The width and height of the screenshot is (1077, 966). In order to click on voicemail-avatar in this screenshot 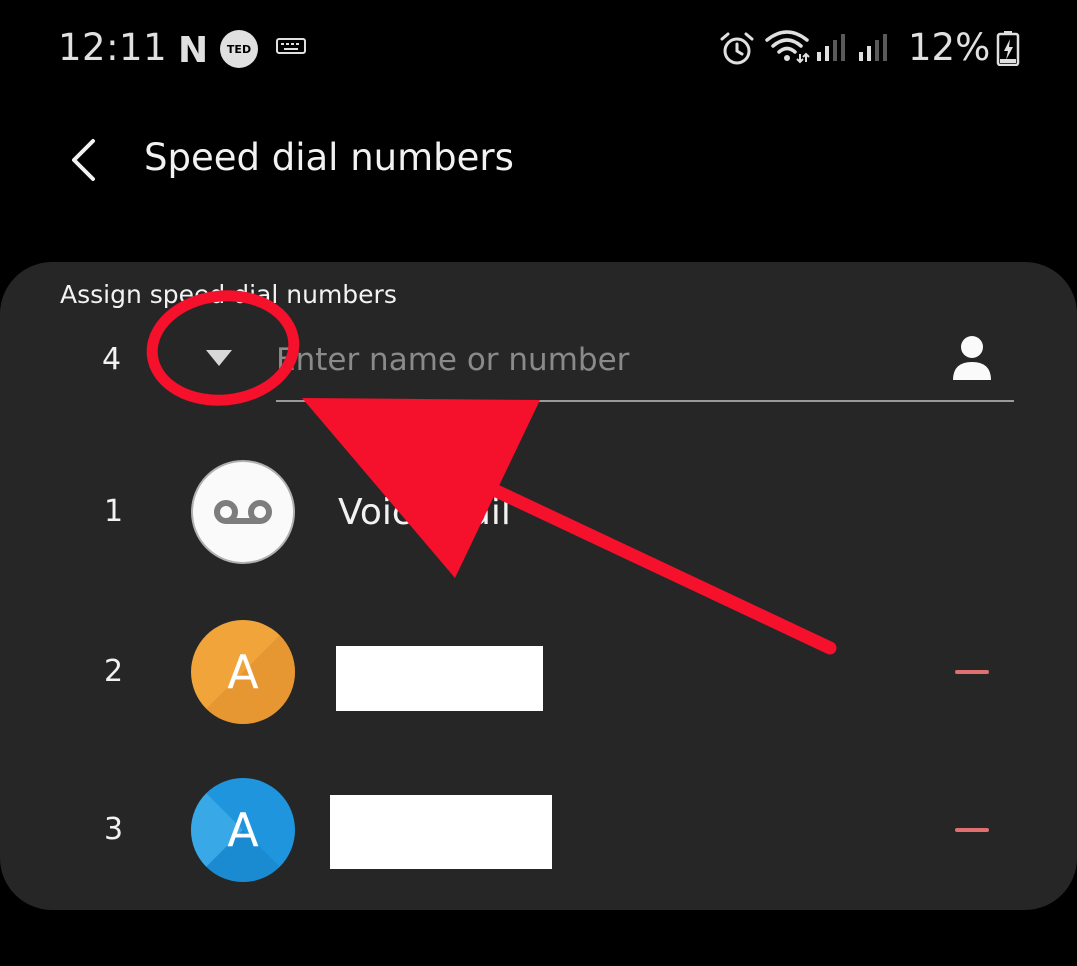, I will do `click(243, 512)`.